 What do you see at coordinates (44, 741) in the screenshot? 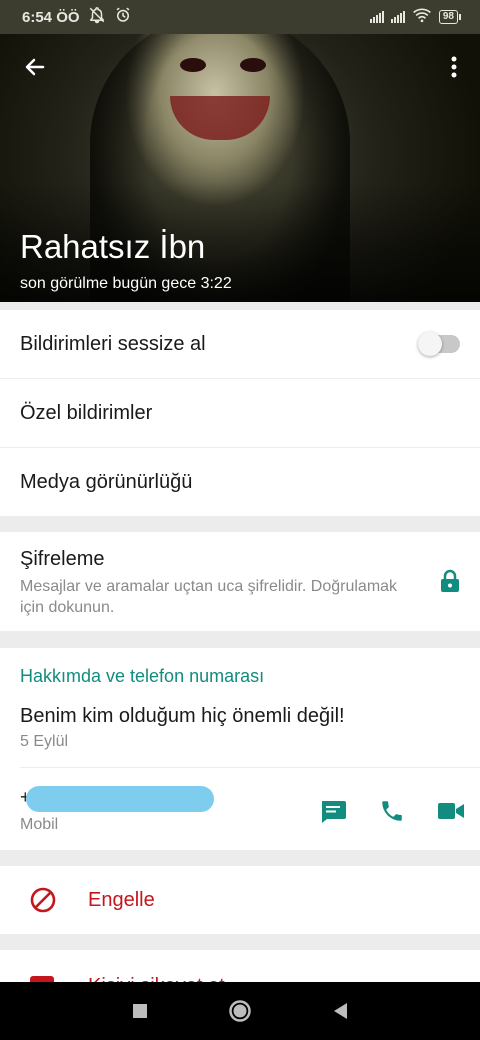
I see `about-date: 5 Eylül` at bounding box center [44, 741].